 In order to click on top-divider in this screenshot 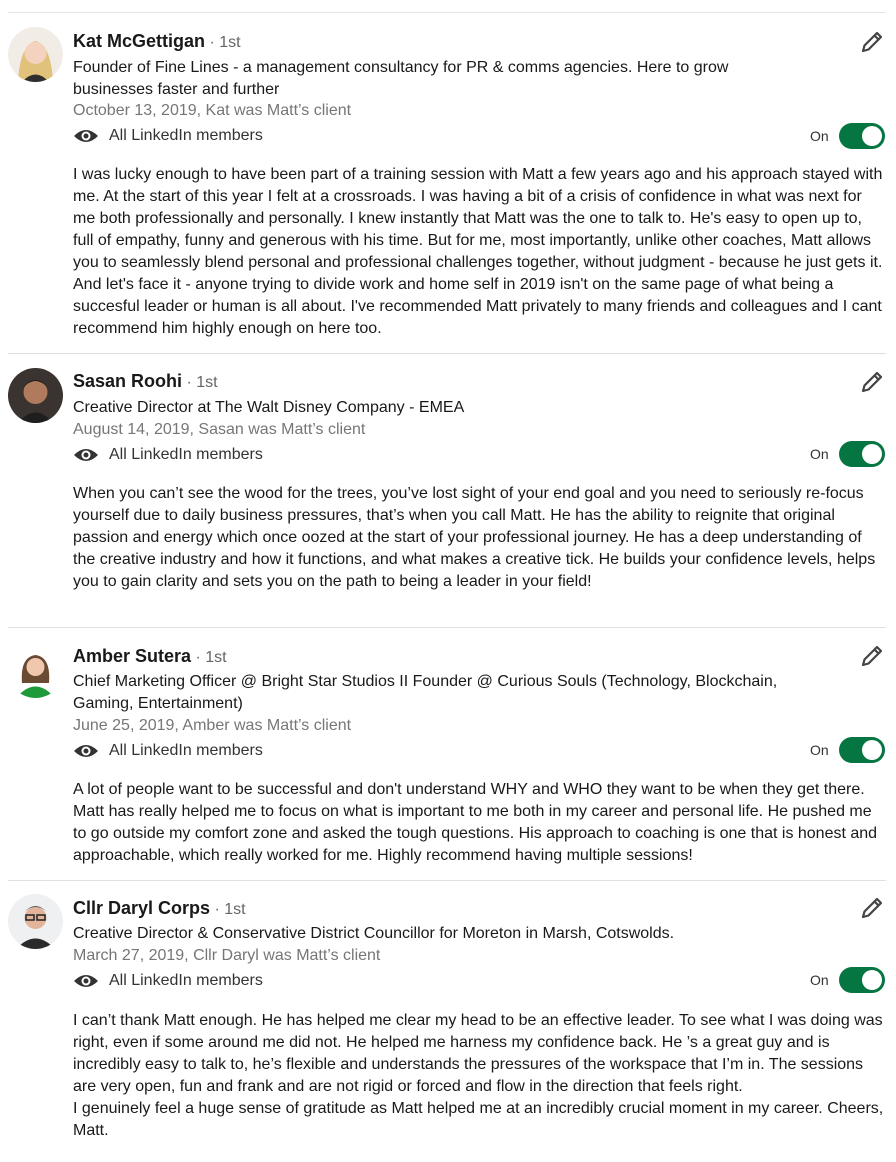, I will do `click(447, 12)`.